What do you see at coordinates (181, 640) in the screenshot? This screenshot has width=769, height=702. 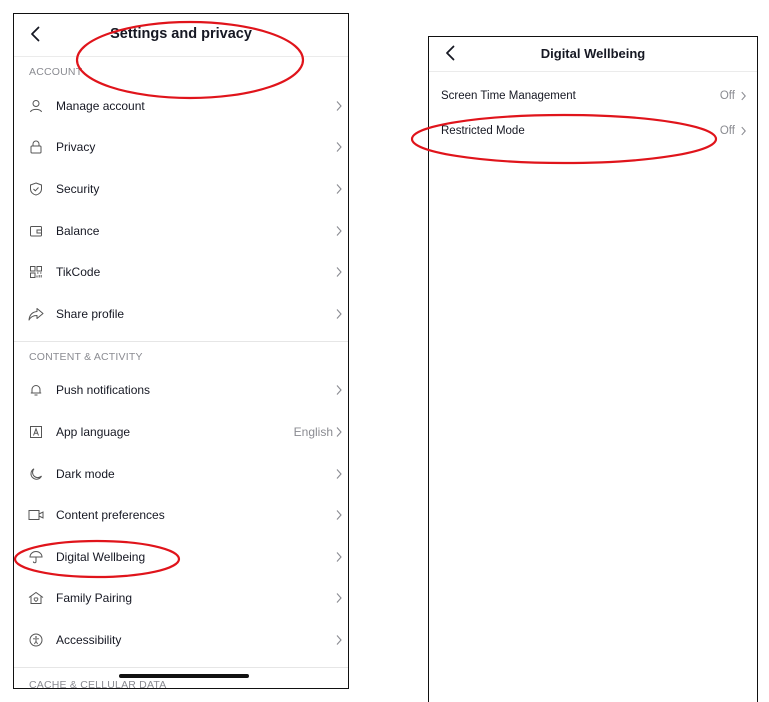 I see `settings-item-accessibility: Accessibility` at bounding box center [181, 640].